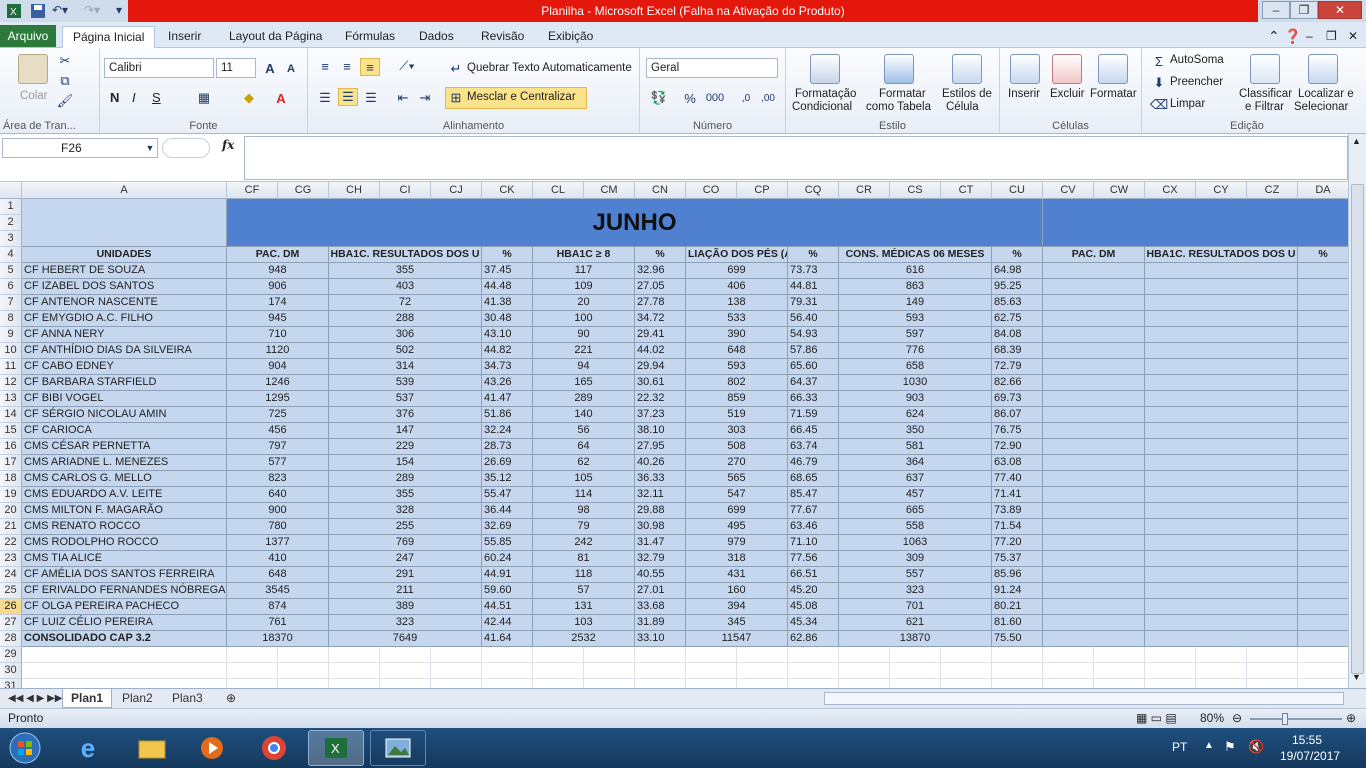  Describe the element at coordinates (119, 11) in the screenshot. I see `customize-qat-icon: ▾` at that location.